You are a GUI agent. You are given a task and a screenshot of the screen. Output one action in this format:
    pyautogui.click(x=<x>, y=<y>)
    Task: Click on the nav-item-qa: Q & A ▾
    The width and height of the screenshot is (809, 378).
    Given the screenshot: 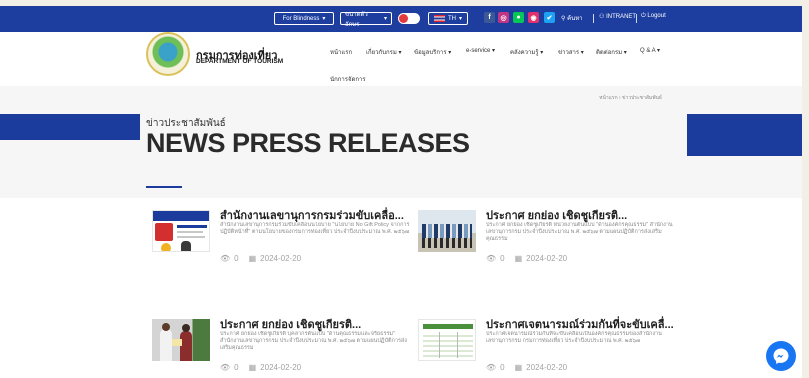 What is the action you would take?
    pyautogui.click(x=650, y=50)
    